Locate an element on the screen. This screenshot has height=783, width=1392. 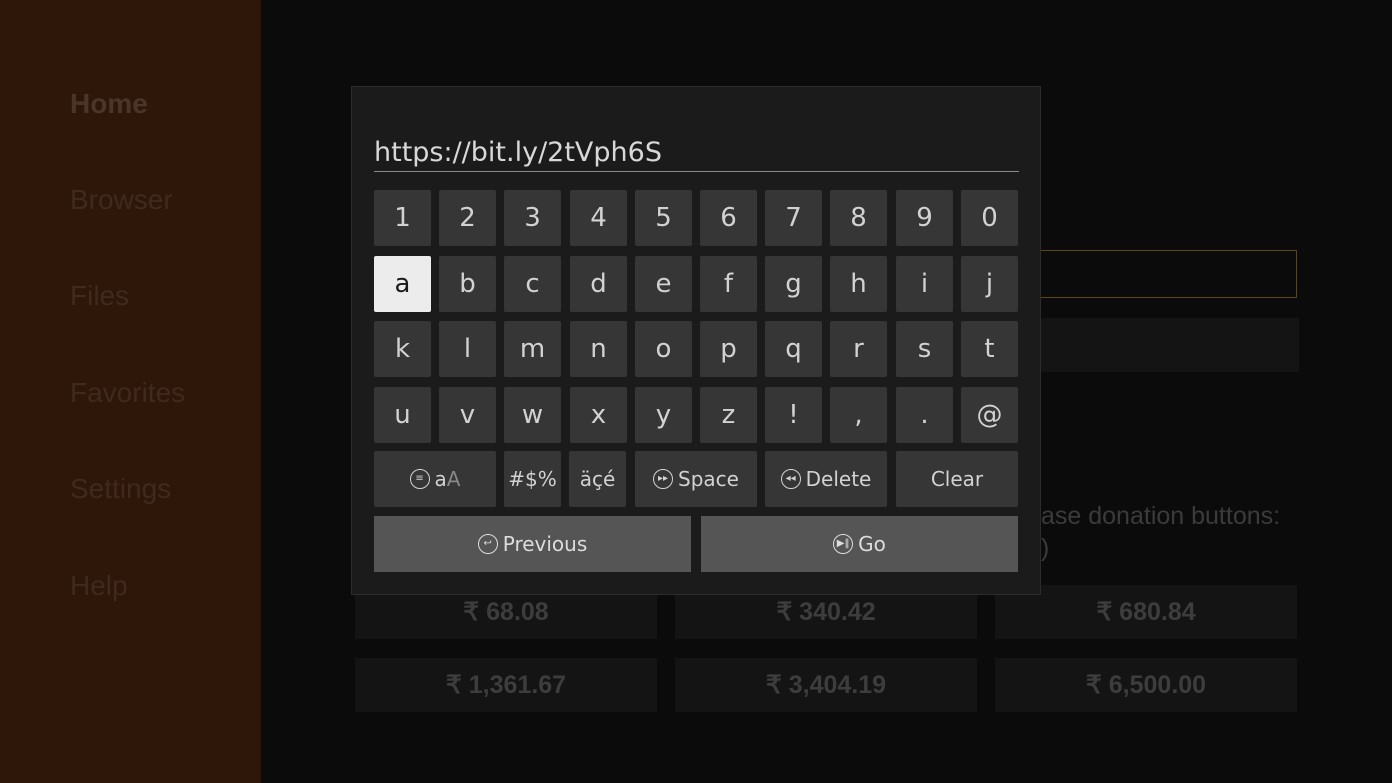
key-symbol: . is located at coordinates (924, 415).